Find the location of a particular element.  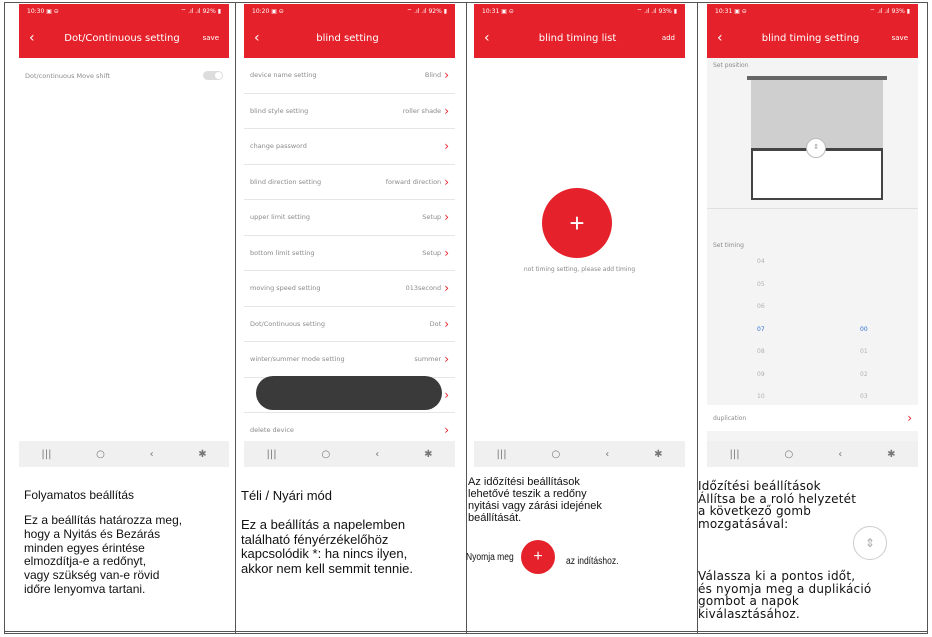

position-slider-handle-icon: ⇕ is located at coordinates (816, 148).